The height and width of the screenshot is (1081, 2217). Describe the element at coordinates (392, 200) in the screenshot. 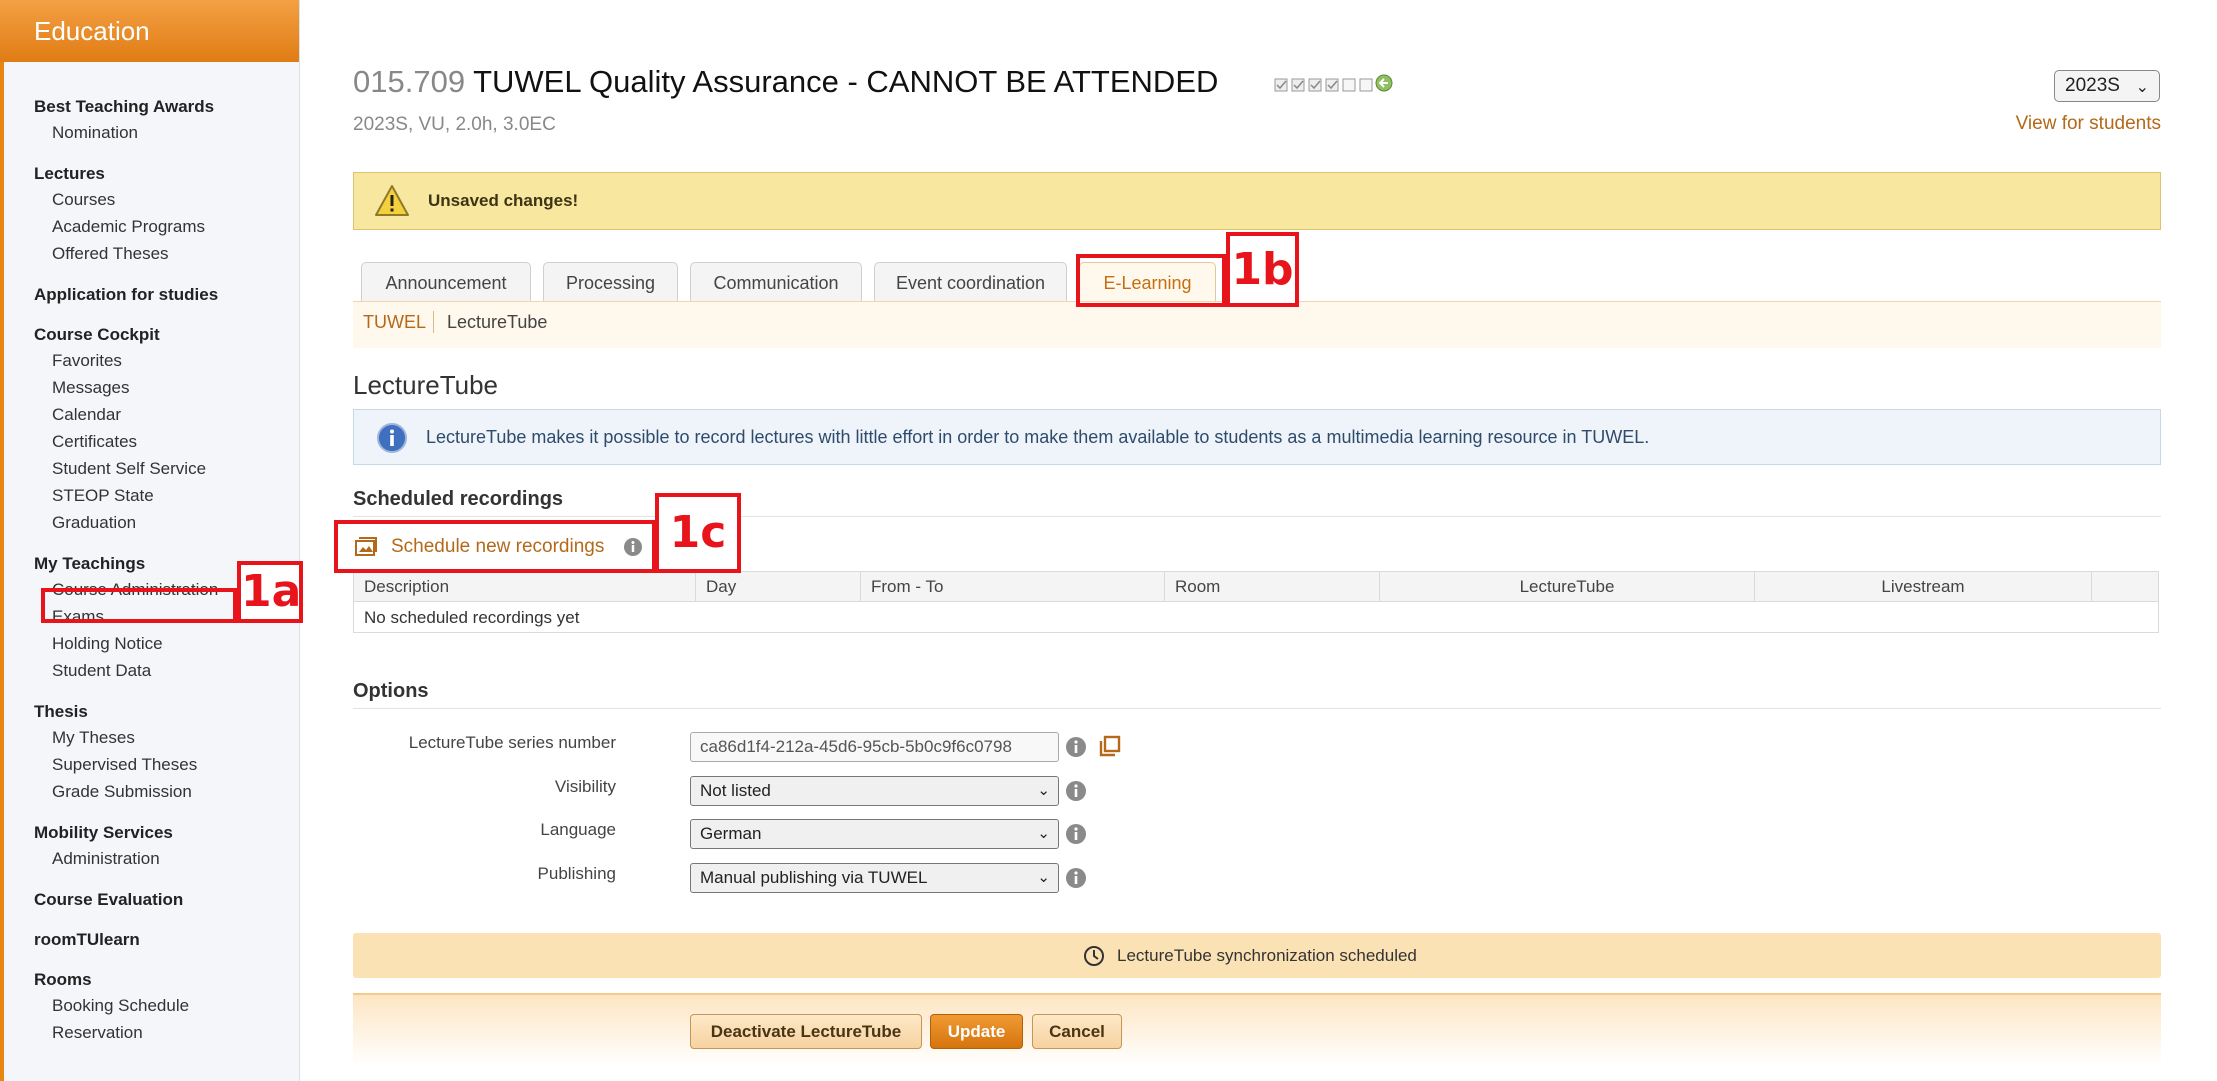

I see `warning-icon` at that location.